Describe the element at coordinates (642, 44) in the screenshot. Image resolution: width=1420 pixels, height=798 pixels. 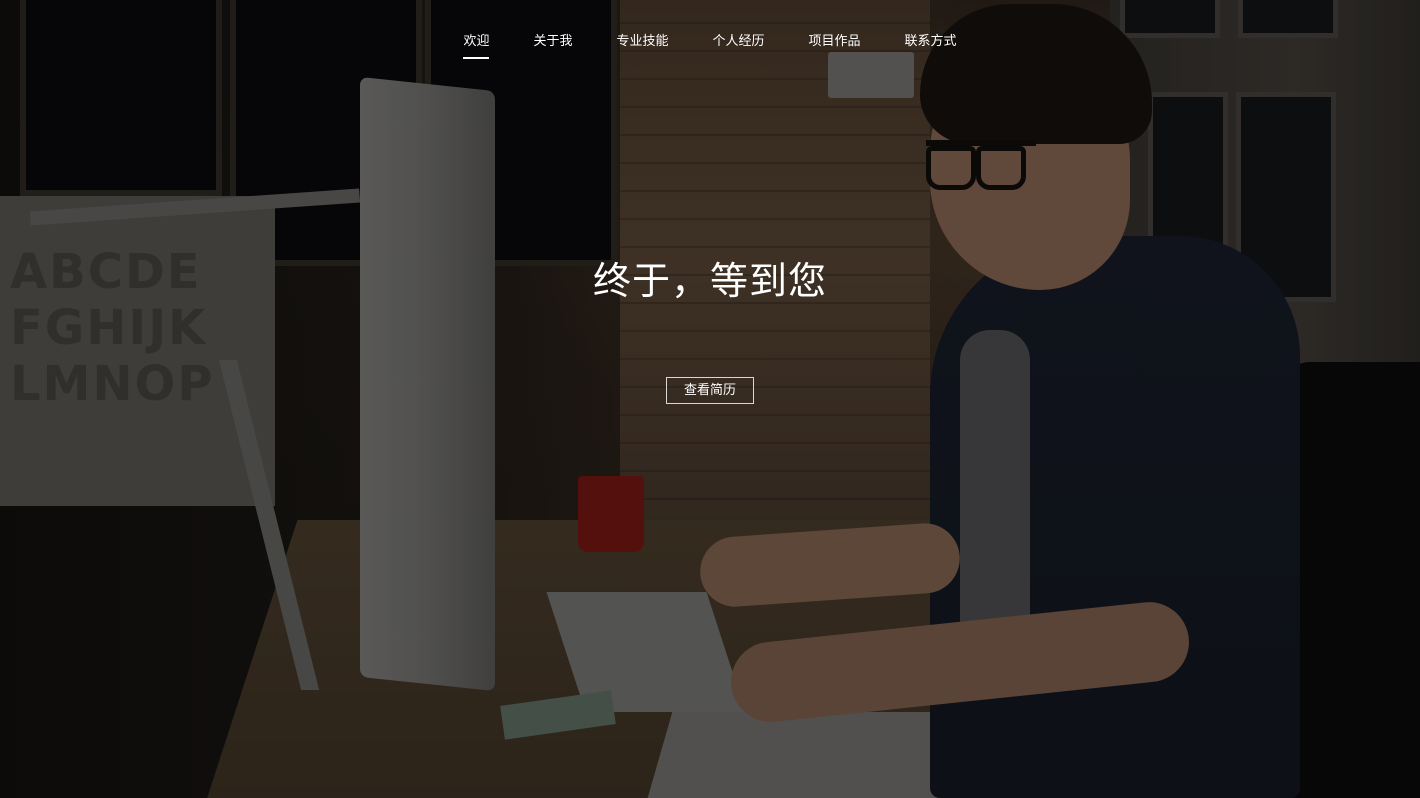
I see `nav-item-skills: 专业技能` at that location.